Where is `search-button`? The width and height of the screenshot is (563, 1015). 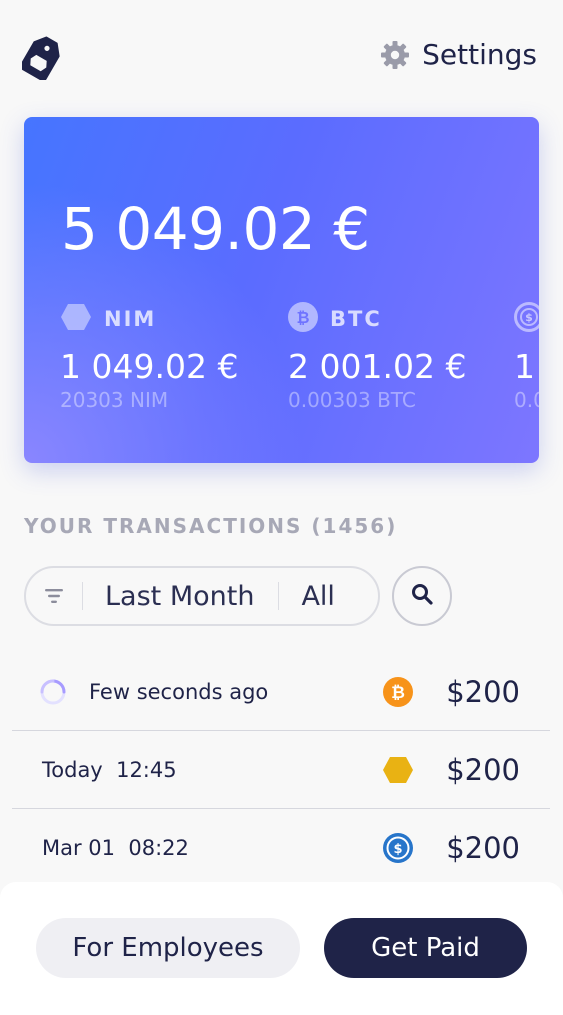
search-button is located at coordinates (422, 596).